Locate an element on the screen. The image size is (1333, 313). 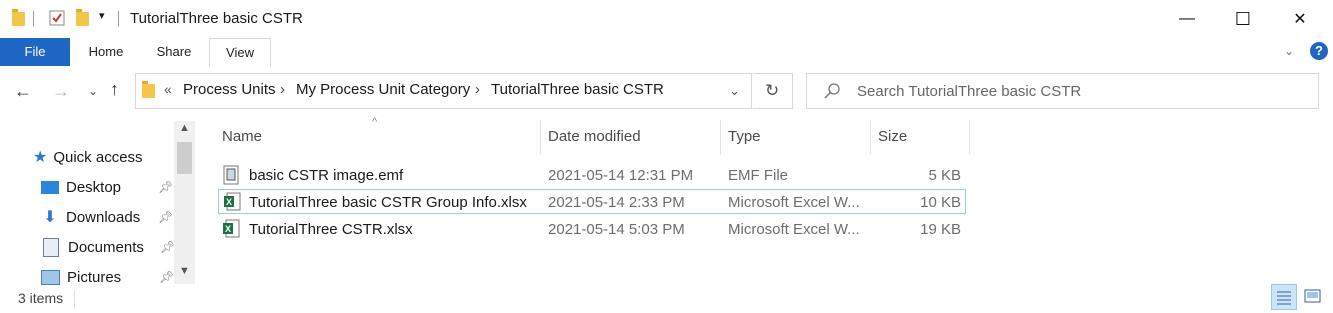
file-date: 2021-05-14 12:31 PM is located at coordinates (621, 175).